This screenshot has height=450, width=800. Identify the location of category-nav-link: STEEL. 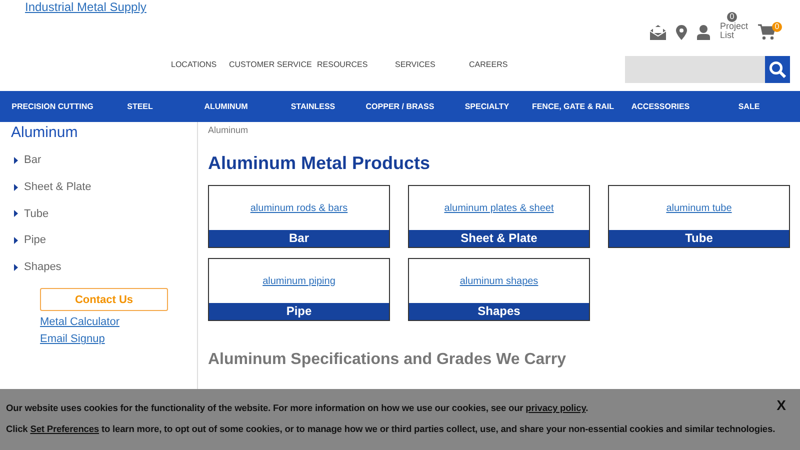
(140, 106).